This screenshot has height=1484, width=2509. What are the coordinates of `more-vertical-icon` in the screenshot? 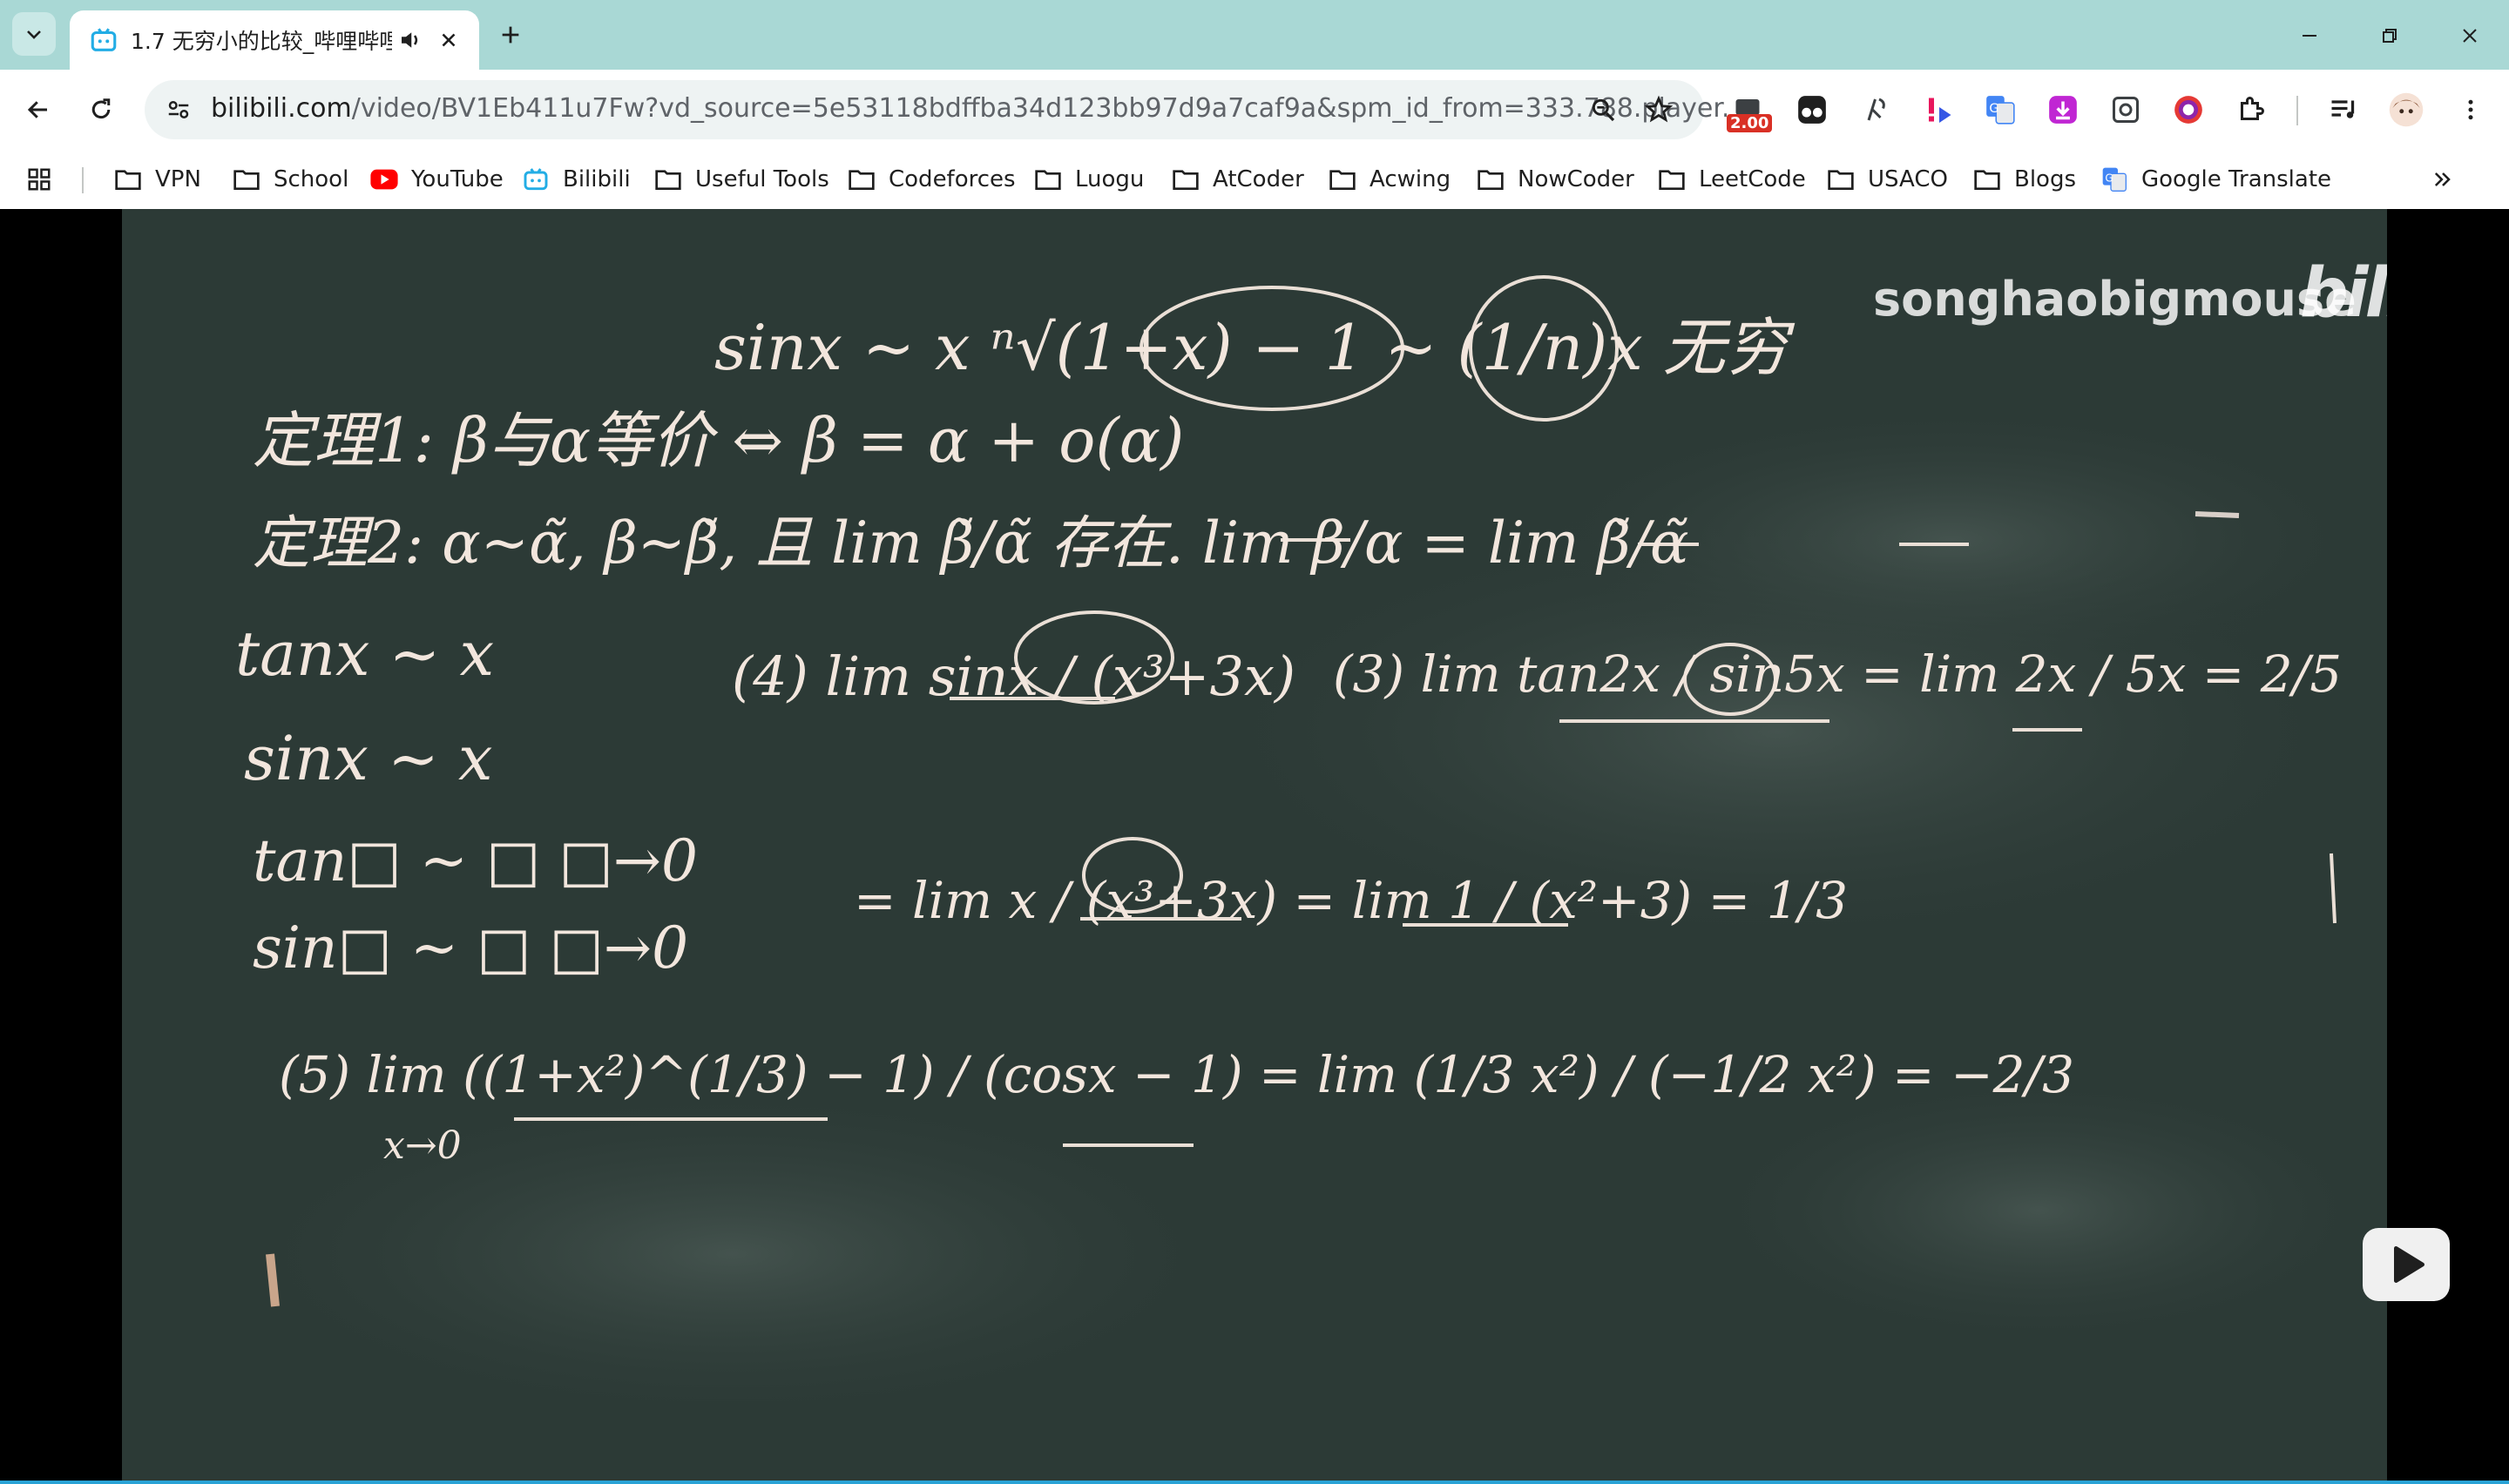 It's located at (2470, 109).